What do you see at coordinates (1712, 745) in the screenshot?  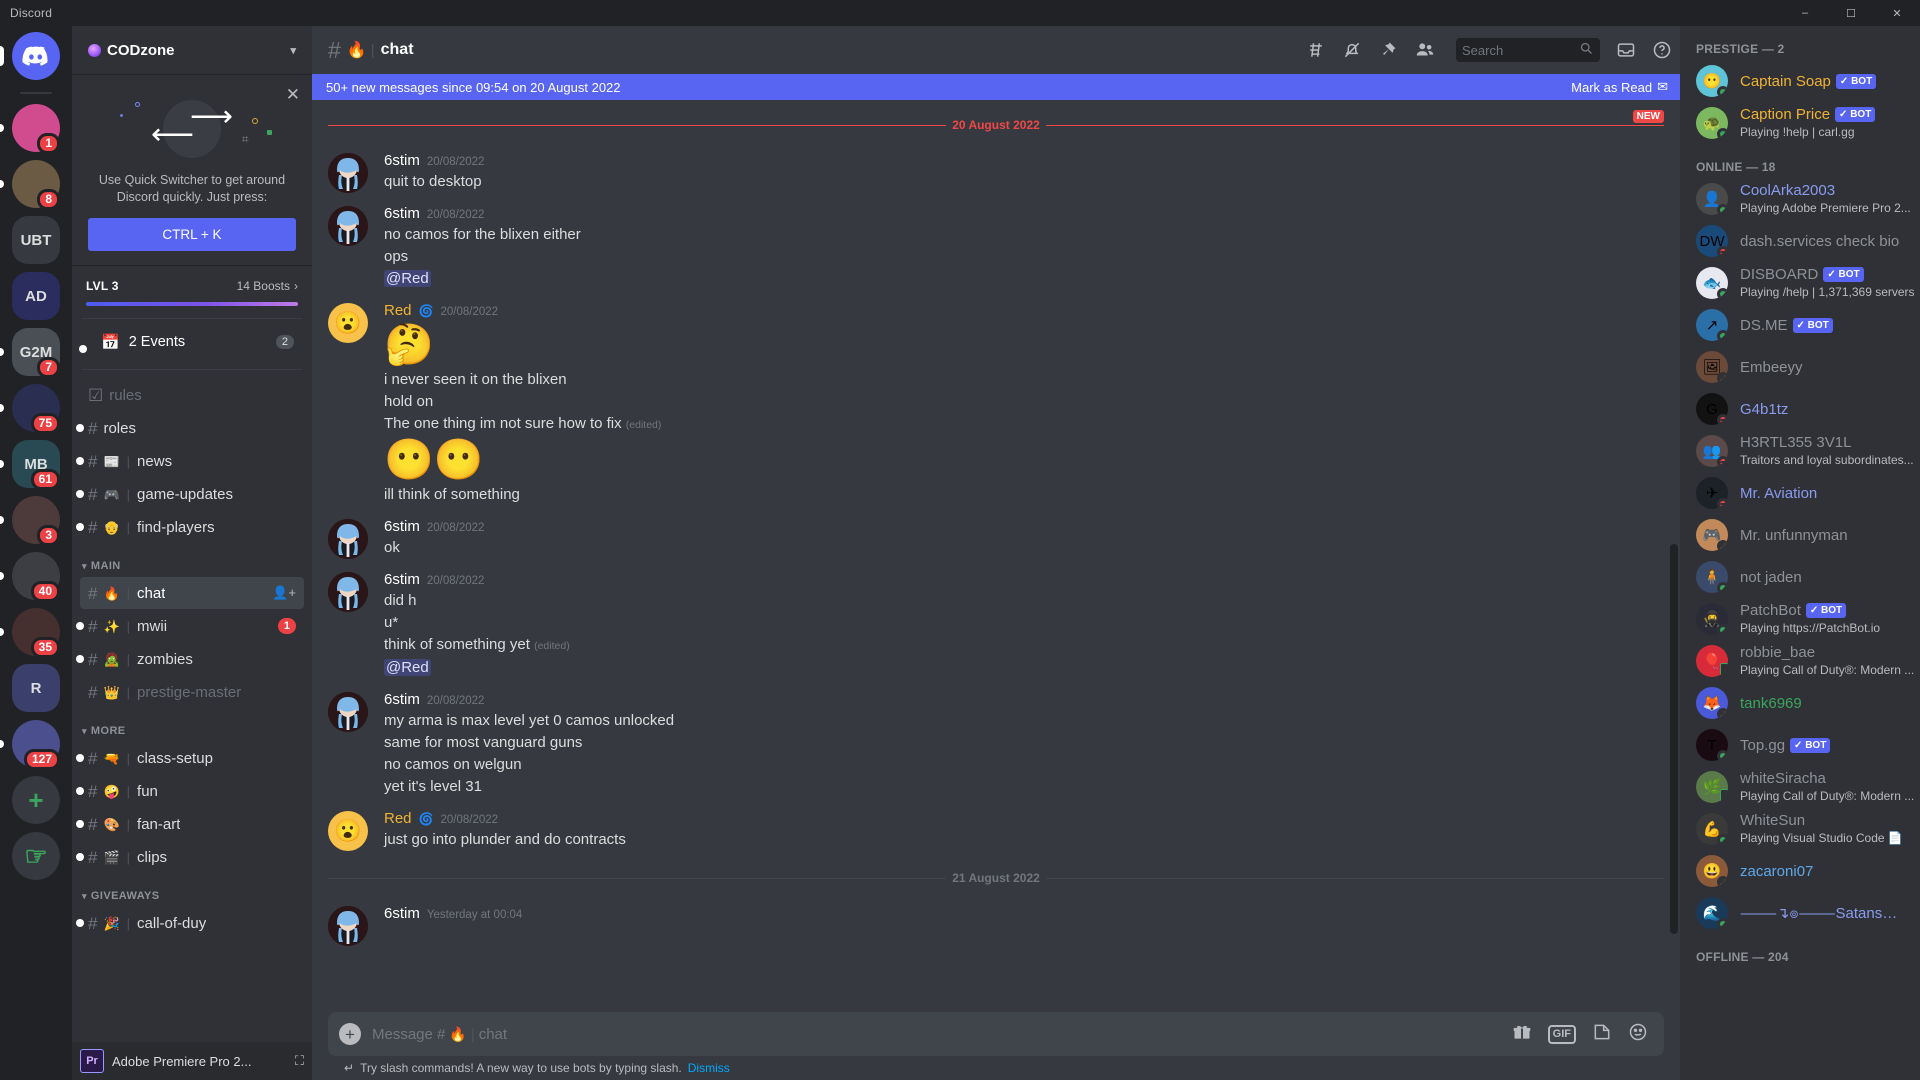 I see `avatar: T` at bounding box center [1712, 745].